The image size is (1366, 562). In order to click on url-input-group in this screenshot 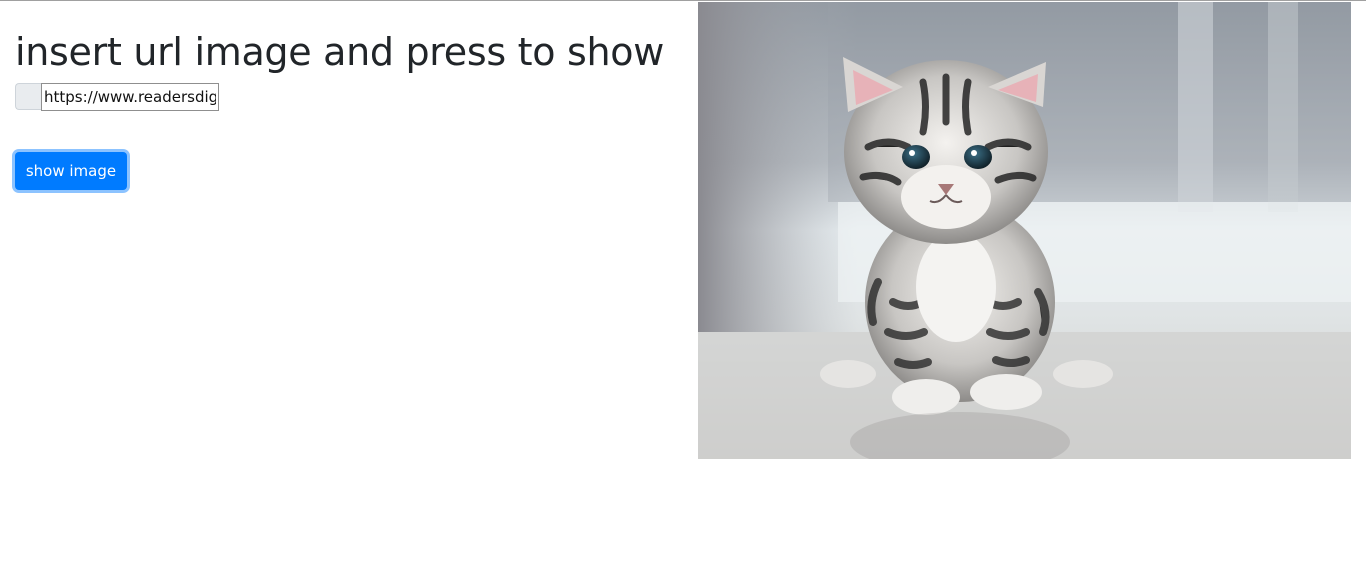, I will do `click(117, 97)`.